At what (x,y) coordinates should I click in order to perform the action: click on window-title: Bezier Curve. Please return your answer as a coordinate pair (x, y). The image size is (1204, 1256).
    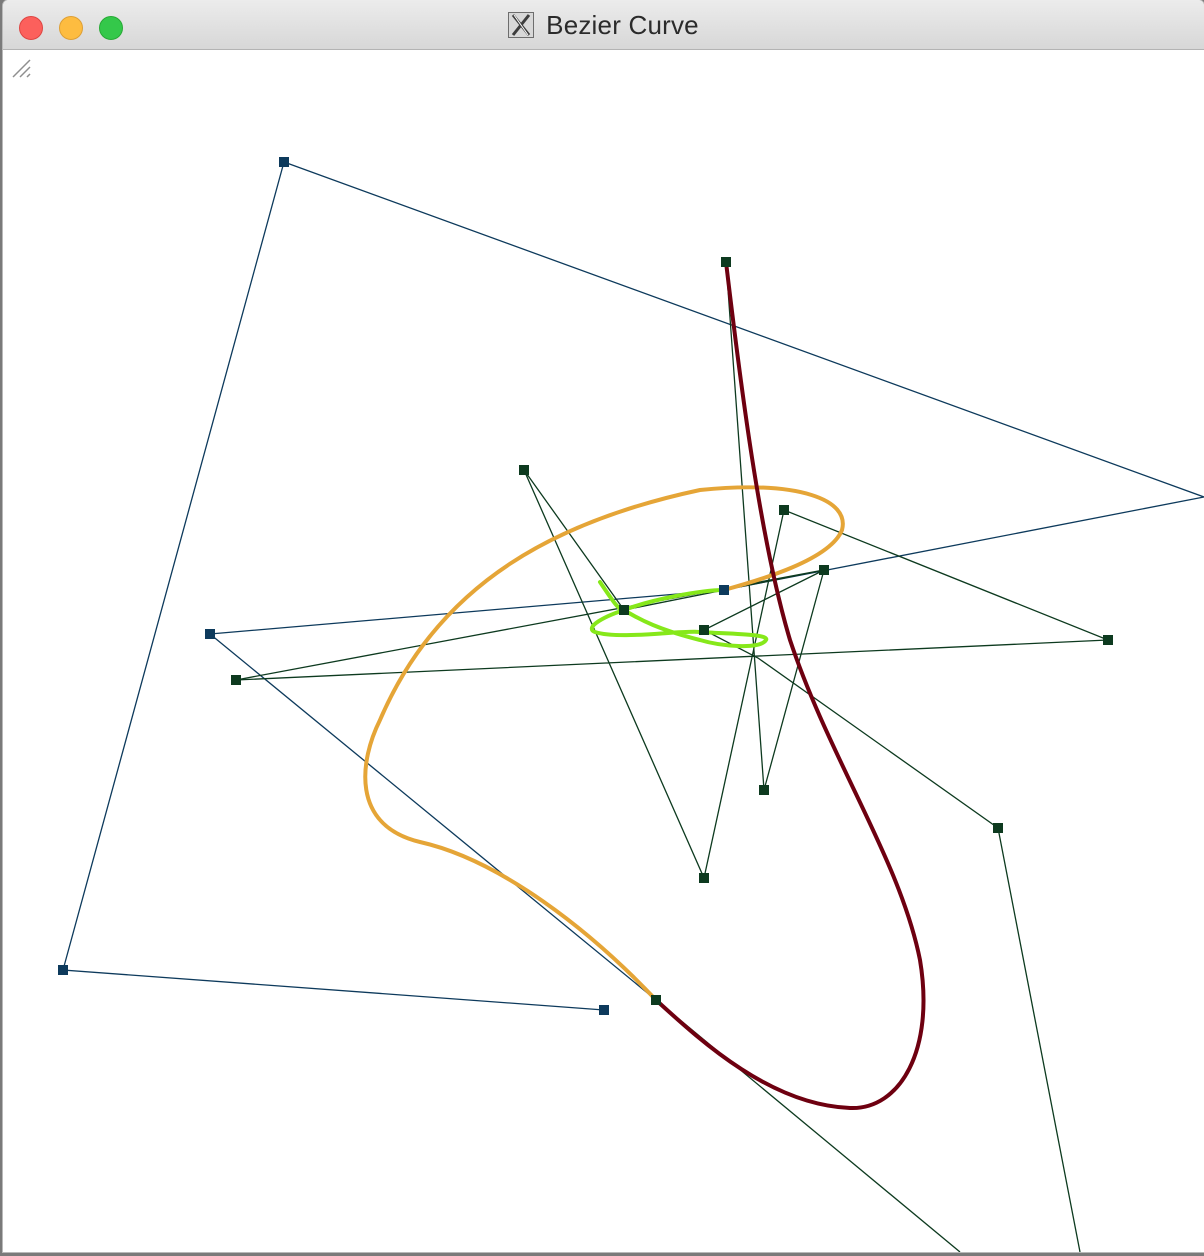
    Looking at the image, I should click on (622, 24).